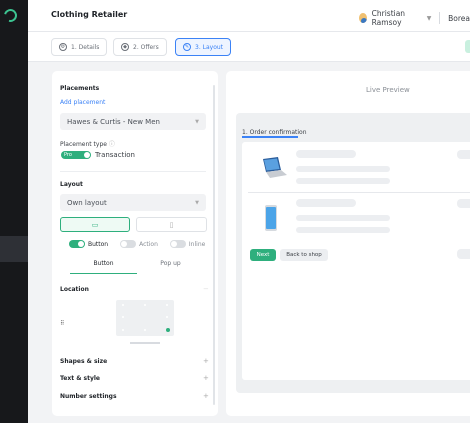  I want to click on type-label: Action, so click(148, 244).